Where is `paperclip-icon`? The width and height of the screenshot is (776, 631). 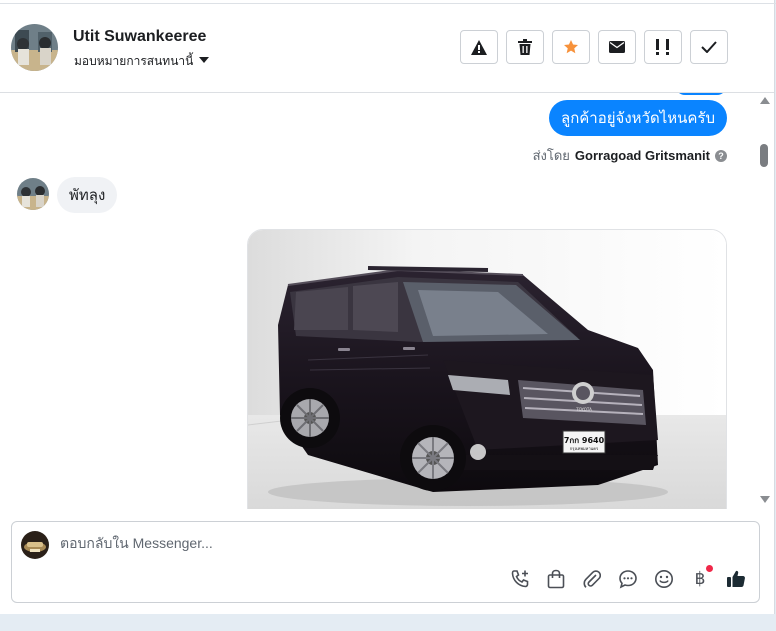
paperclip-icon is located at coordinates (592, 579).